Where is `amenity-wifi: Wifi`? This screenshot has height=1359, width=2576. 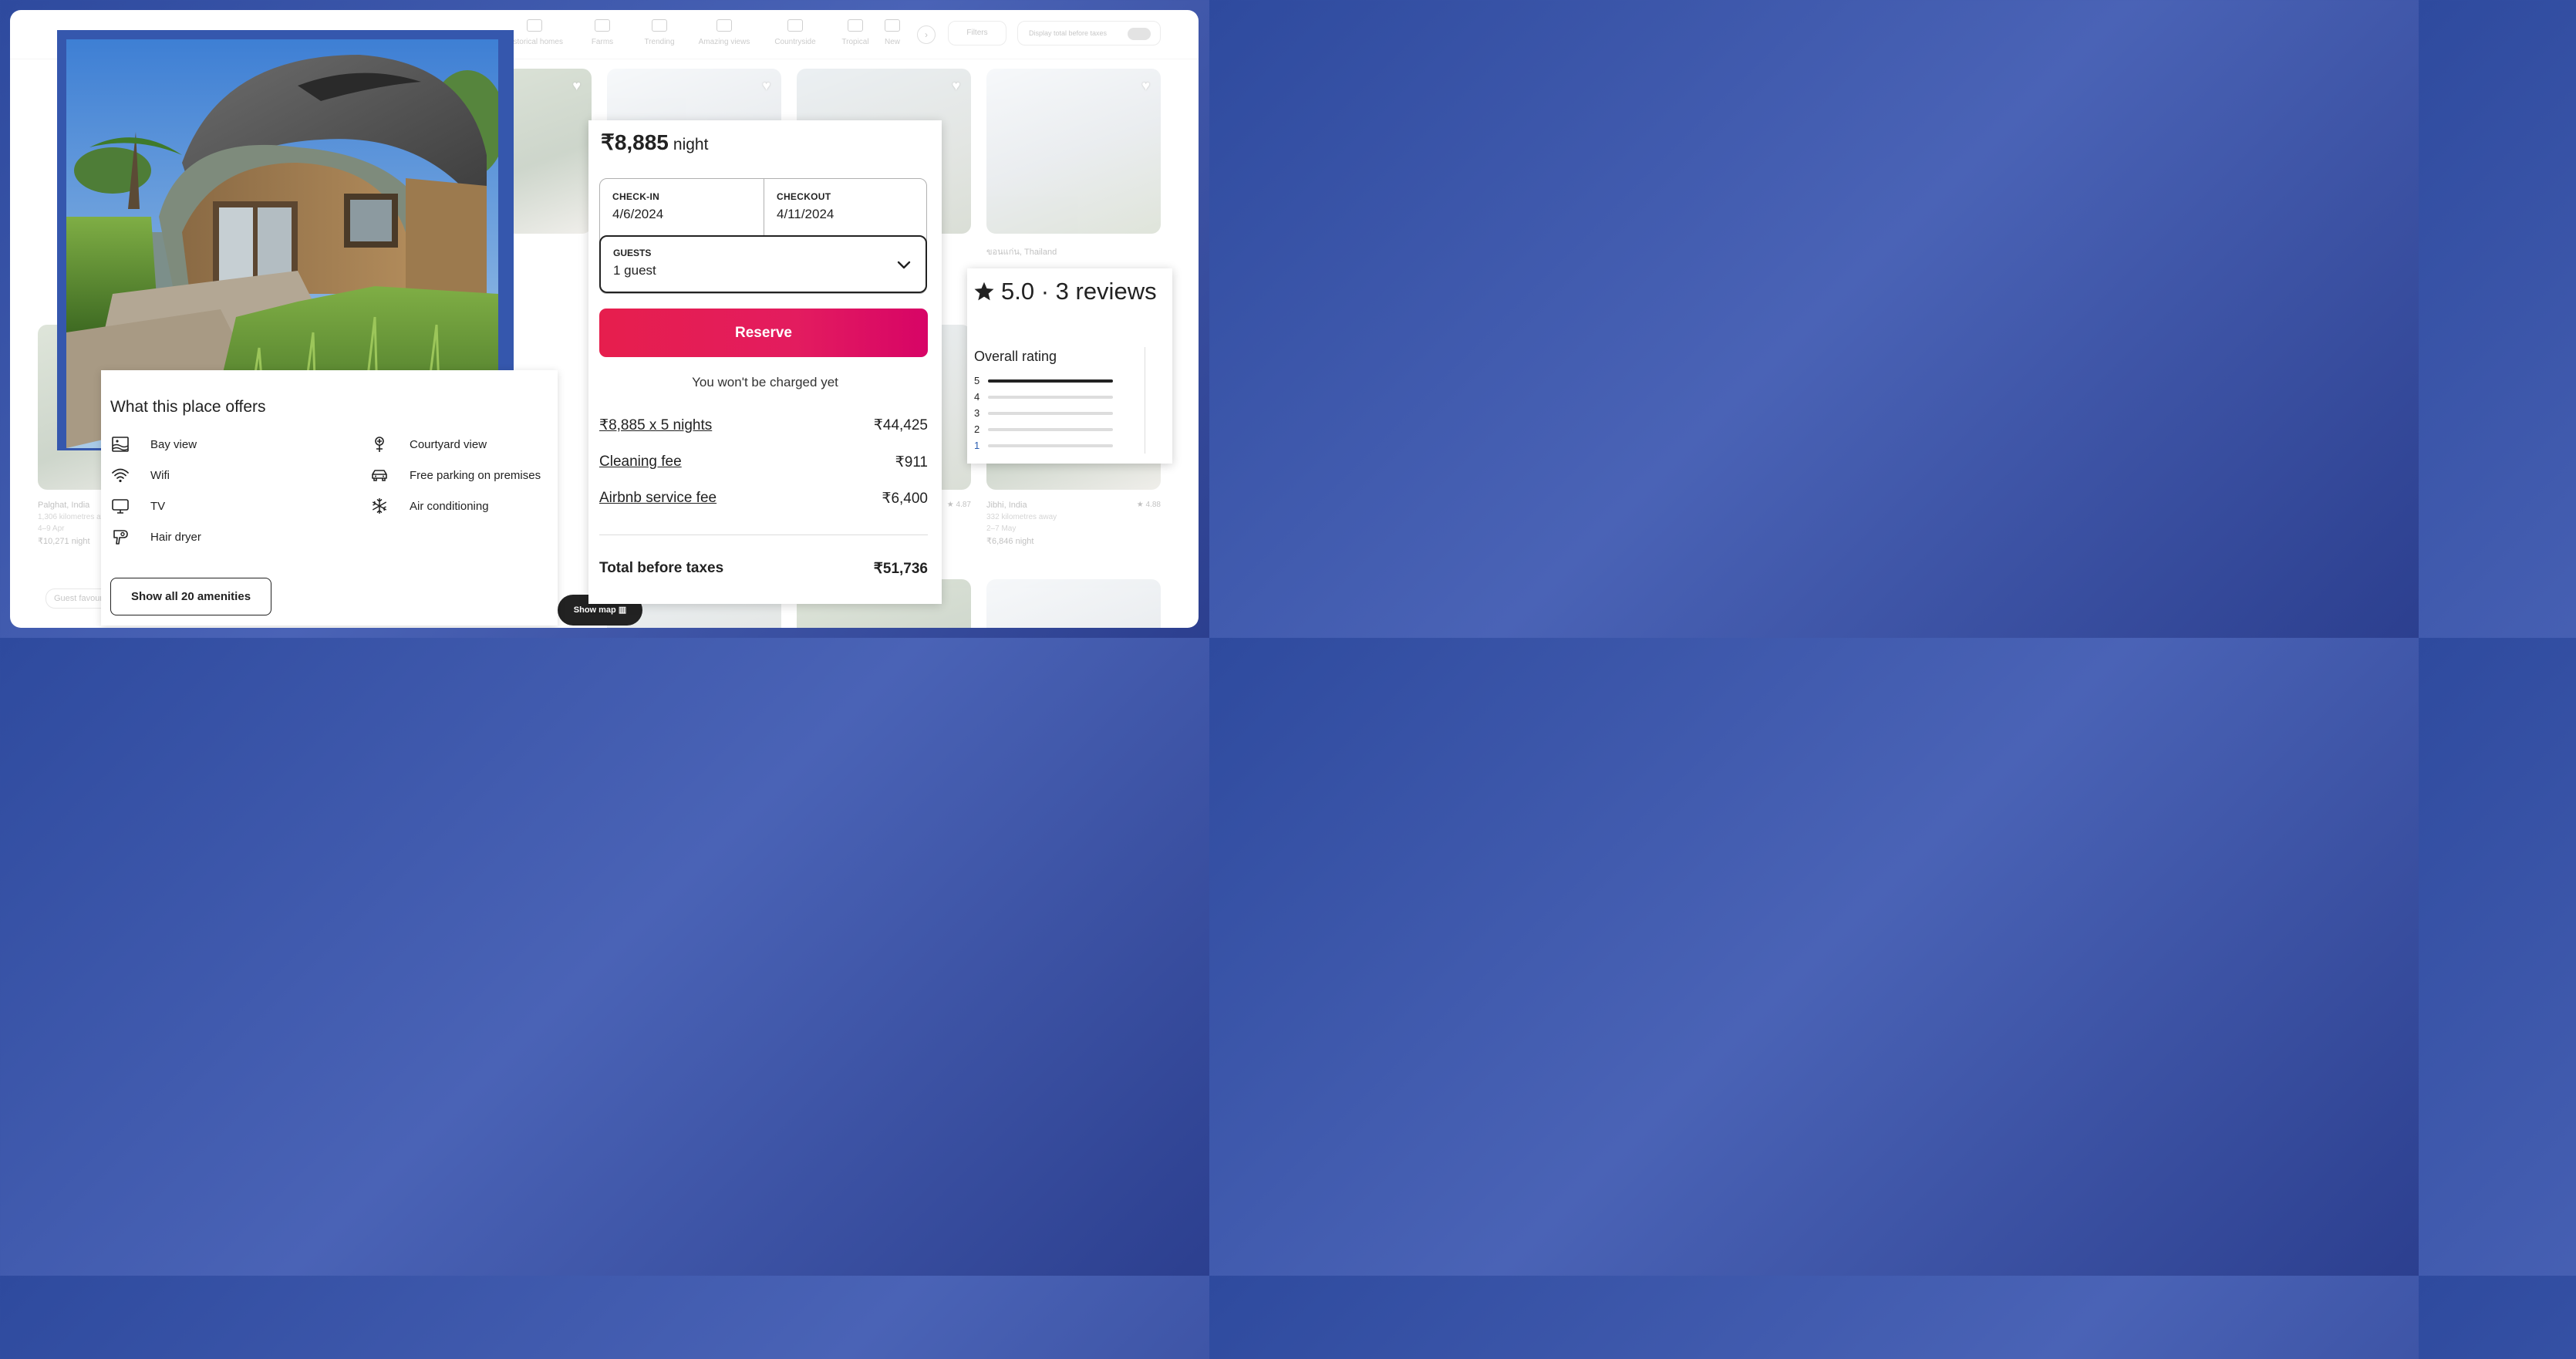 amenity-wifi: Wifi is located at coordinates (140, 475).